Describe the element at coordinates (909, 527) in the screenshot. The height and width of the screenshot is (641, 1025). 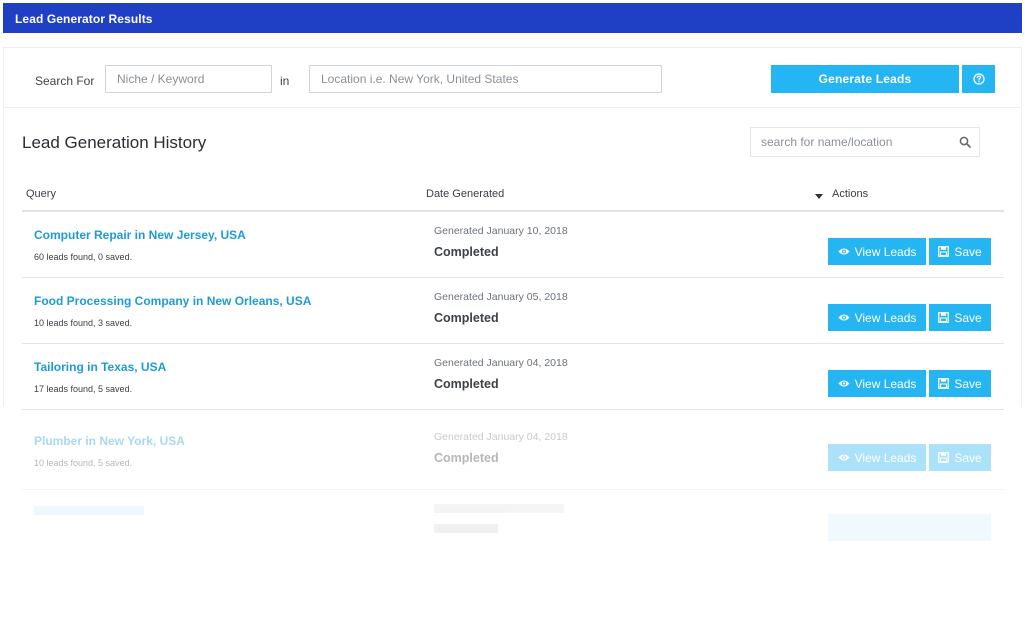
I see `placeholder-button` at that location.